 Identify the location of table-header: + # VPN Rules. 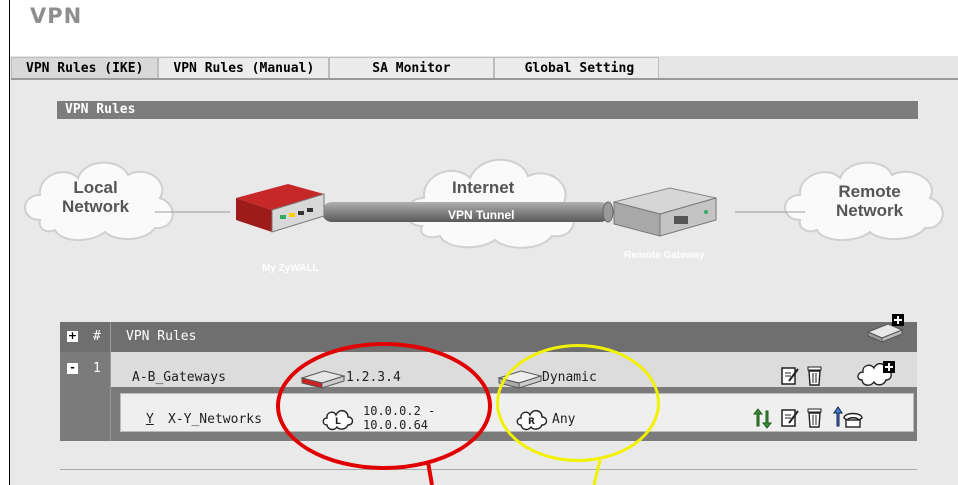
(488, 337).